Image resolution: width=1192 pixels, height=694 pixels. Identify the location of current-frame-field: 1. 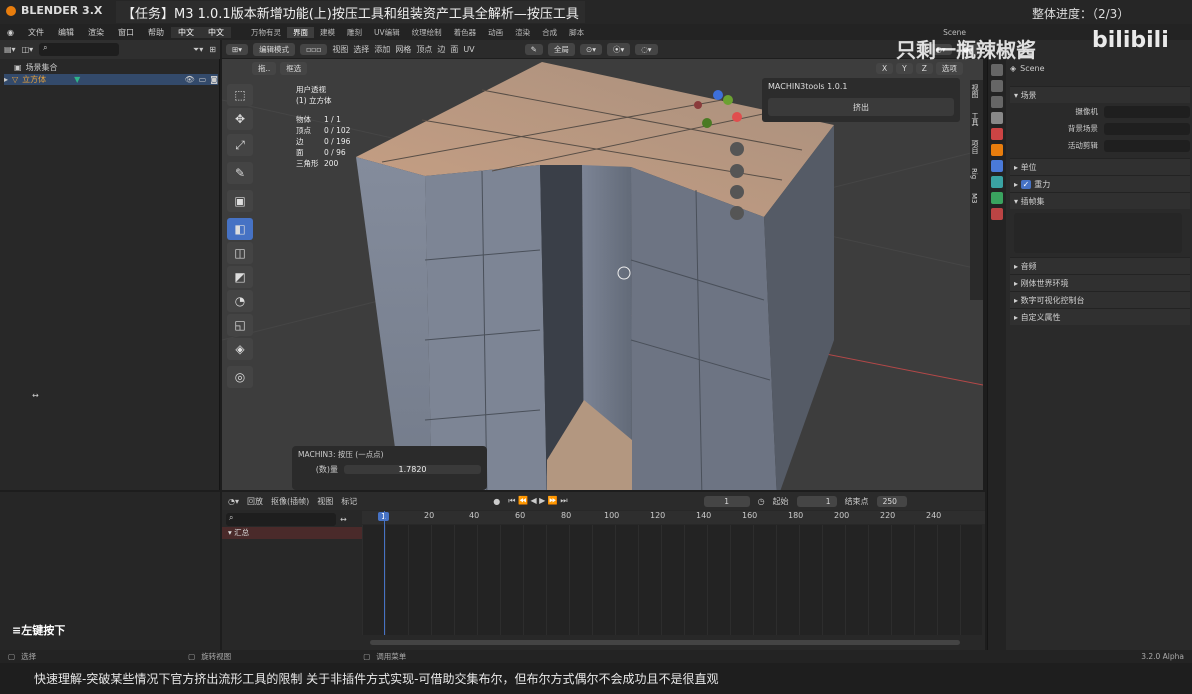
(726, 501).